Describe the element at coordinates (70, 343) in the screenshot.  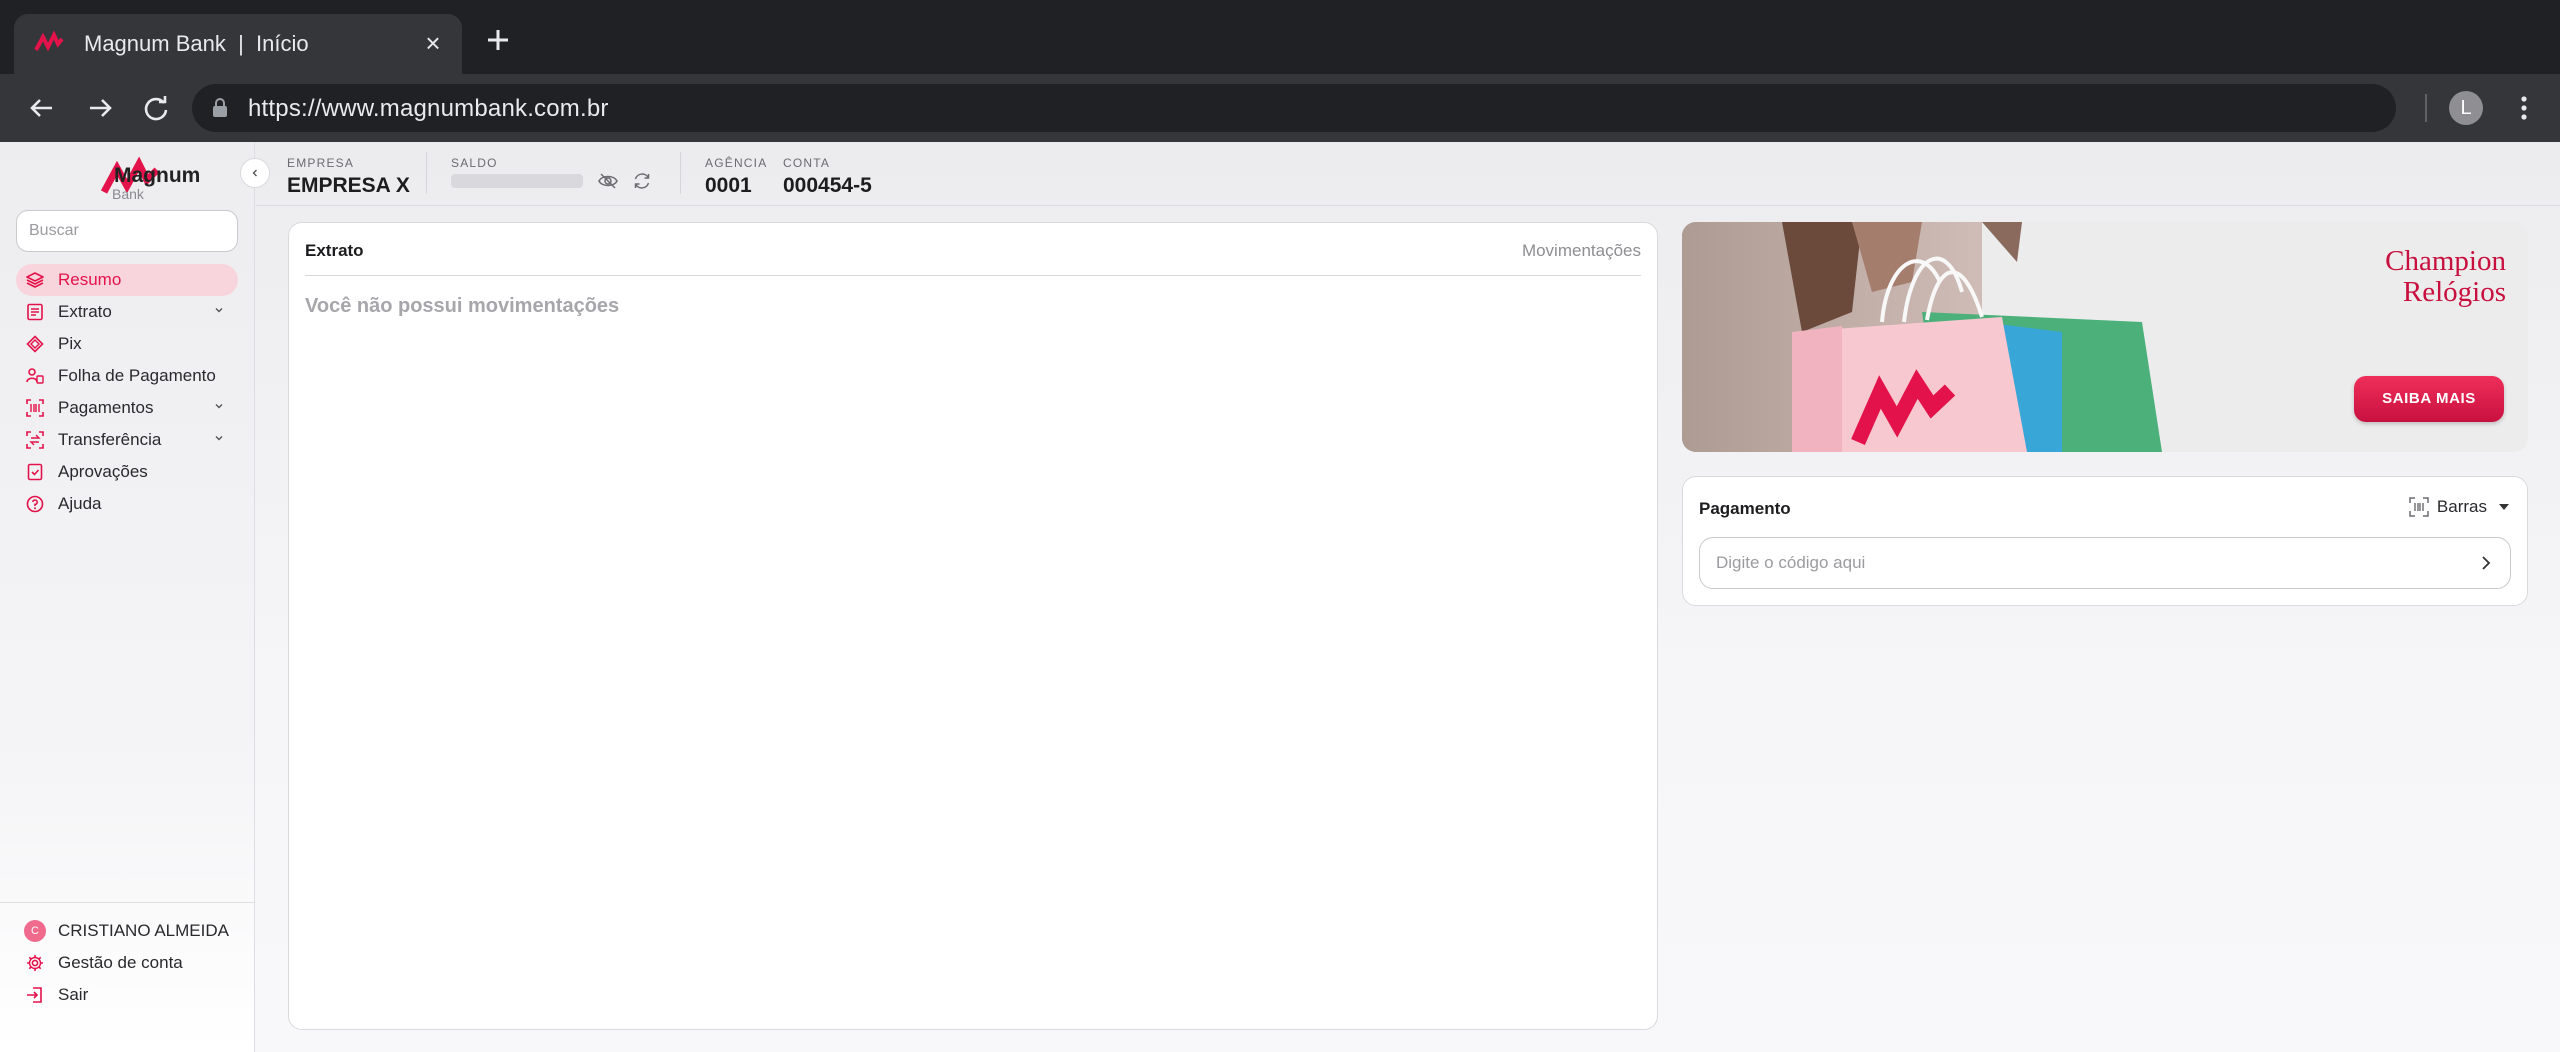
I see `sidebar-item-label: Pix` at that location.